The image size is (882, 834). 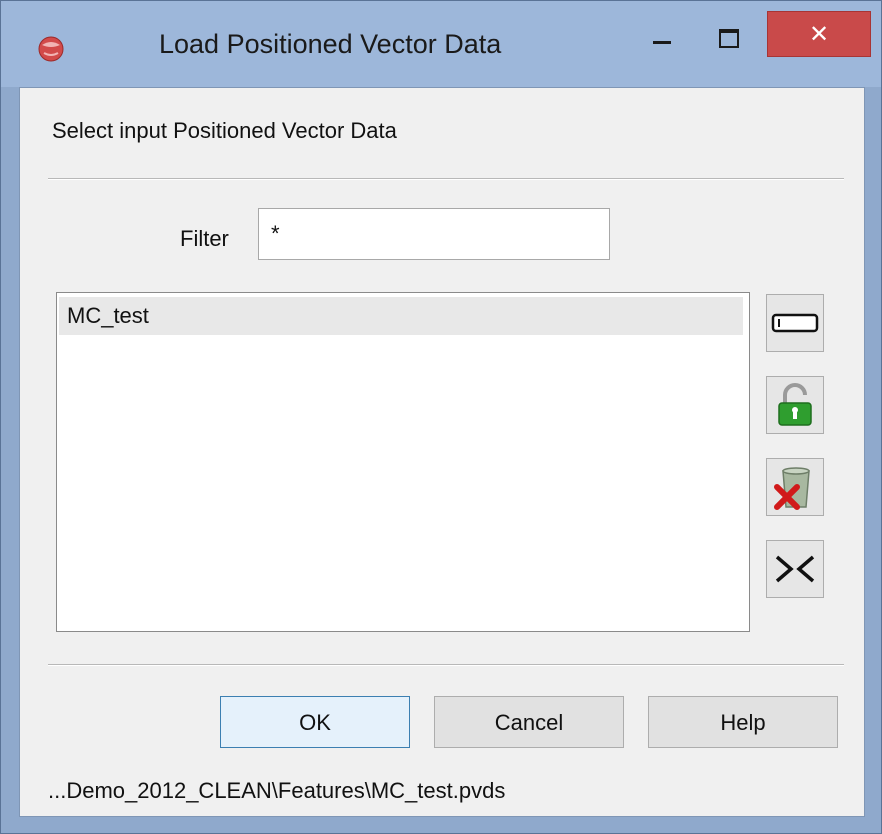 I want to click on collapse-arrows-icon, so click(x=795, y=569).